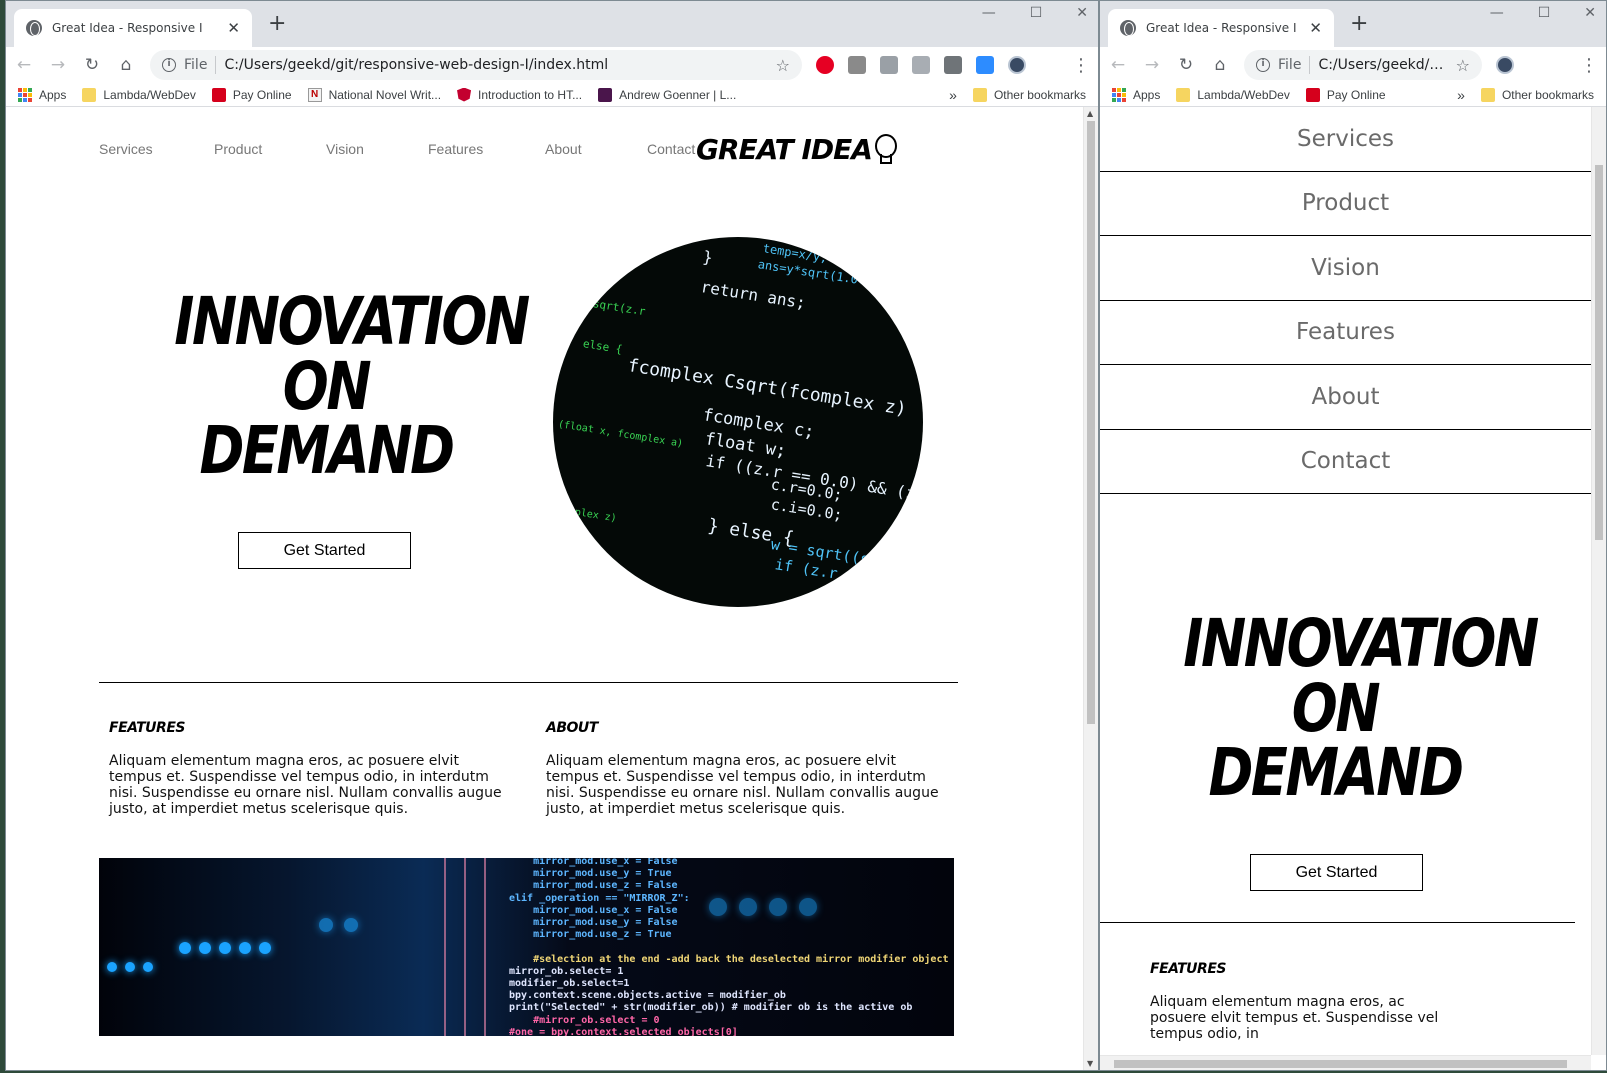 The height and width of the screenshot is (1073, 1607). Describe the element at coordinates (1598, 581) in the screenshot. I see `vertical-scrollbar` at that location.